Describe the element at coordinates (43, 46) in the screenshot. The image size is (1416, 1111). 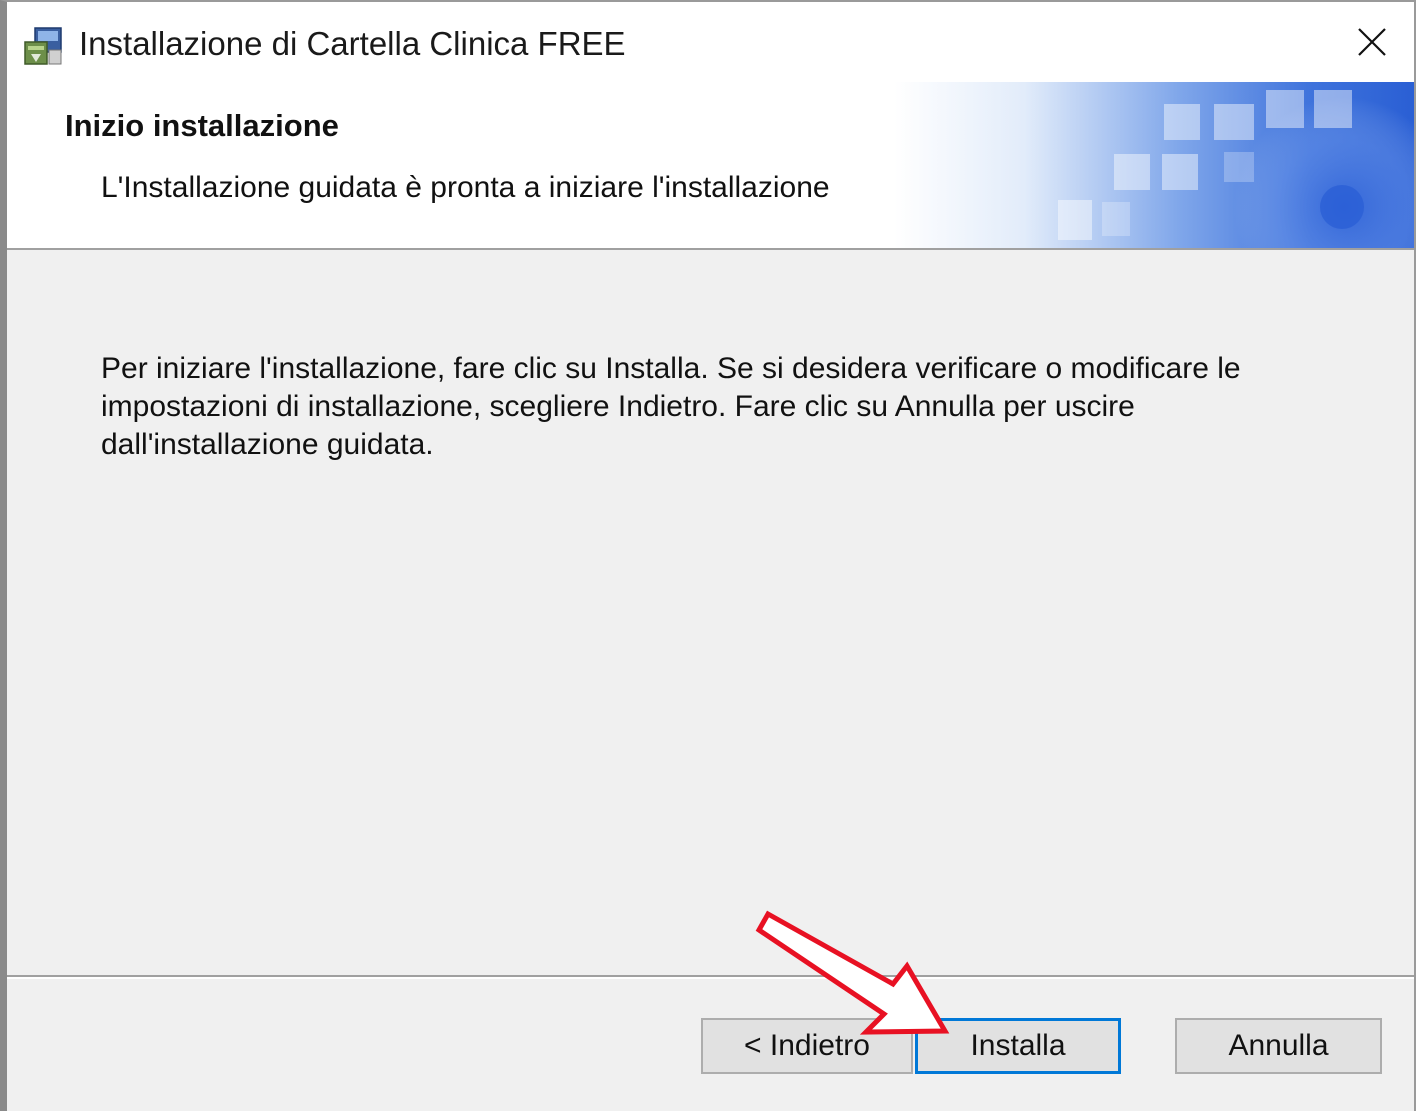
I see `installer-package-icon` at that location.